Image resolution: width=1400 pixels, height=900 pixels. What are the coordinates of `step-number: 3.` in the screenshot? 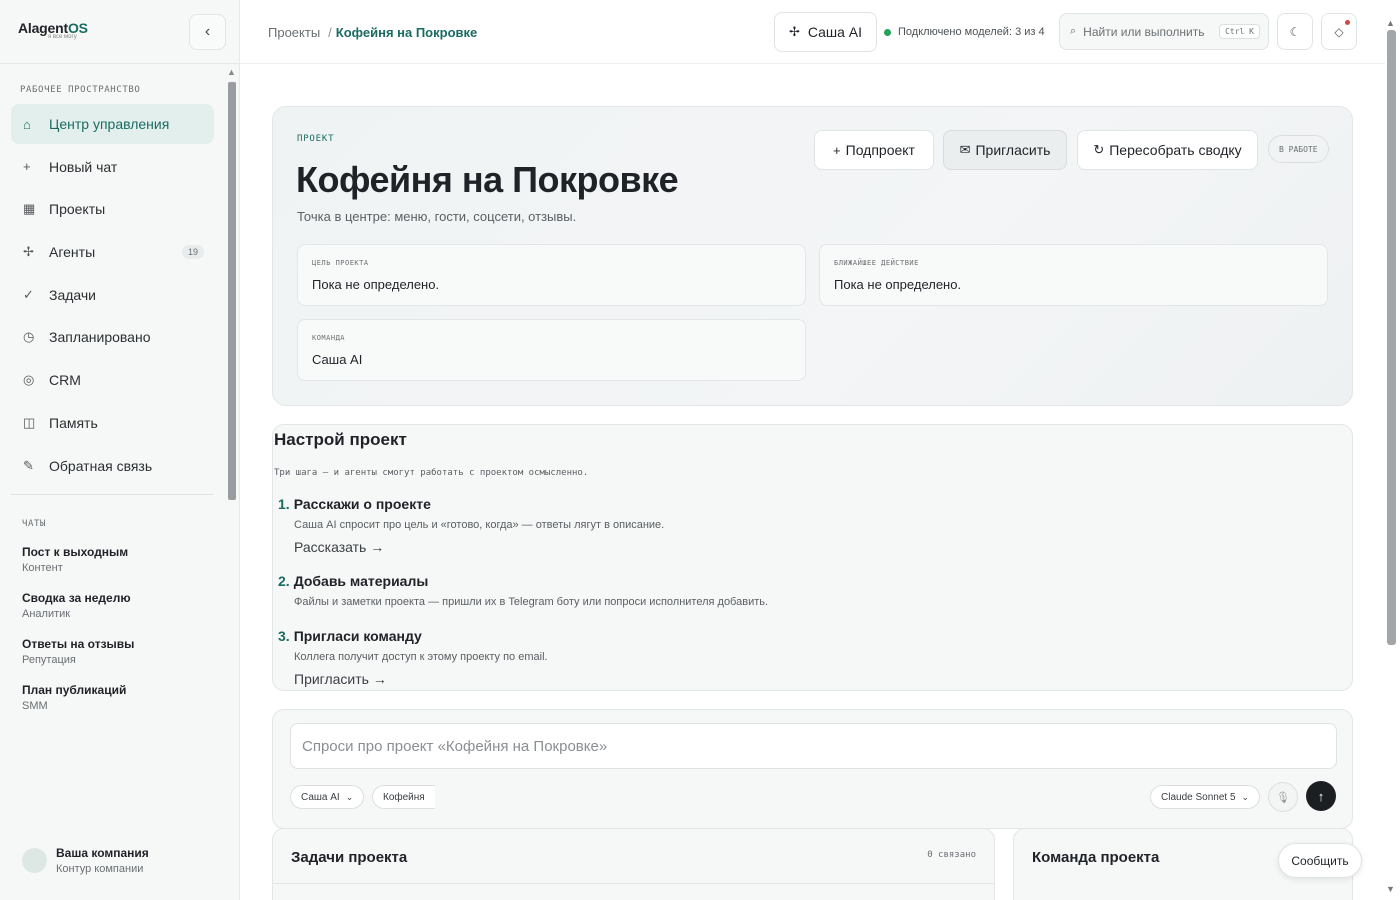 It's located at (284, 636).